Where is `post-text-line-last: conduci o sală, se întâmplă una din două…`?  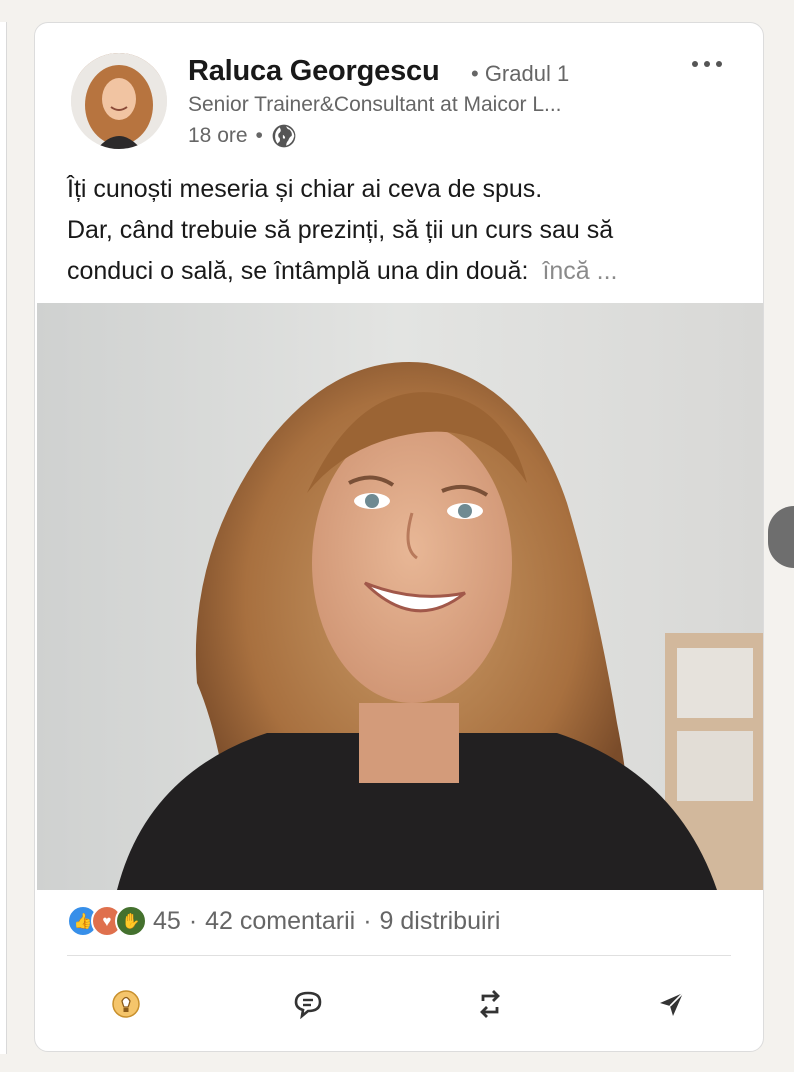
post-text-line-last: conduci o sală, se întâmplă una din două… is located at coordinates (402, 271).